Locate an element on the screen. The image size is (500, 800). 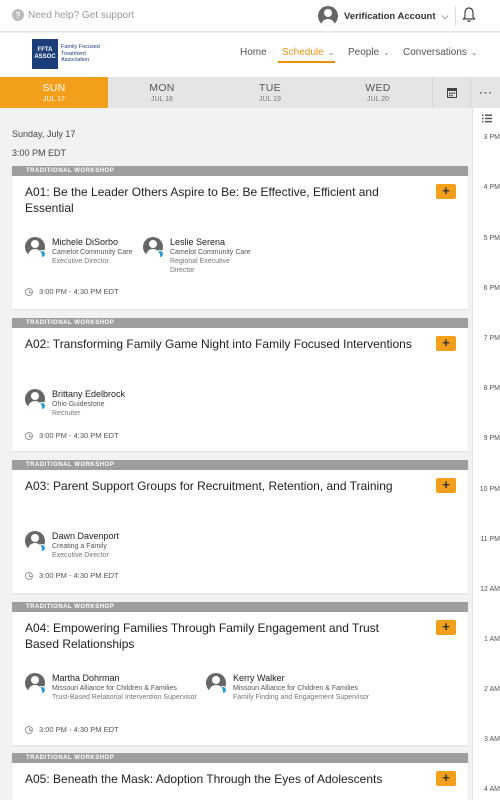
account-name: Verification Account is located at coordinates (390, 16).